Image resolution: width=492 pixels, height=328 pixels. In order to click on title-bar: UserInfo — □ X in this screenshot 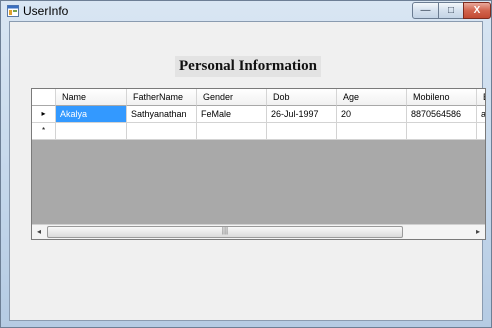, I will do `click(246, 11)`.